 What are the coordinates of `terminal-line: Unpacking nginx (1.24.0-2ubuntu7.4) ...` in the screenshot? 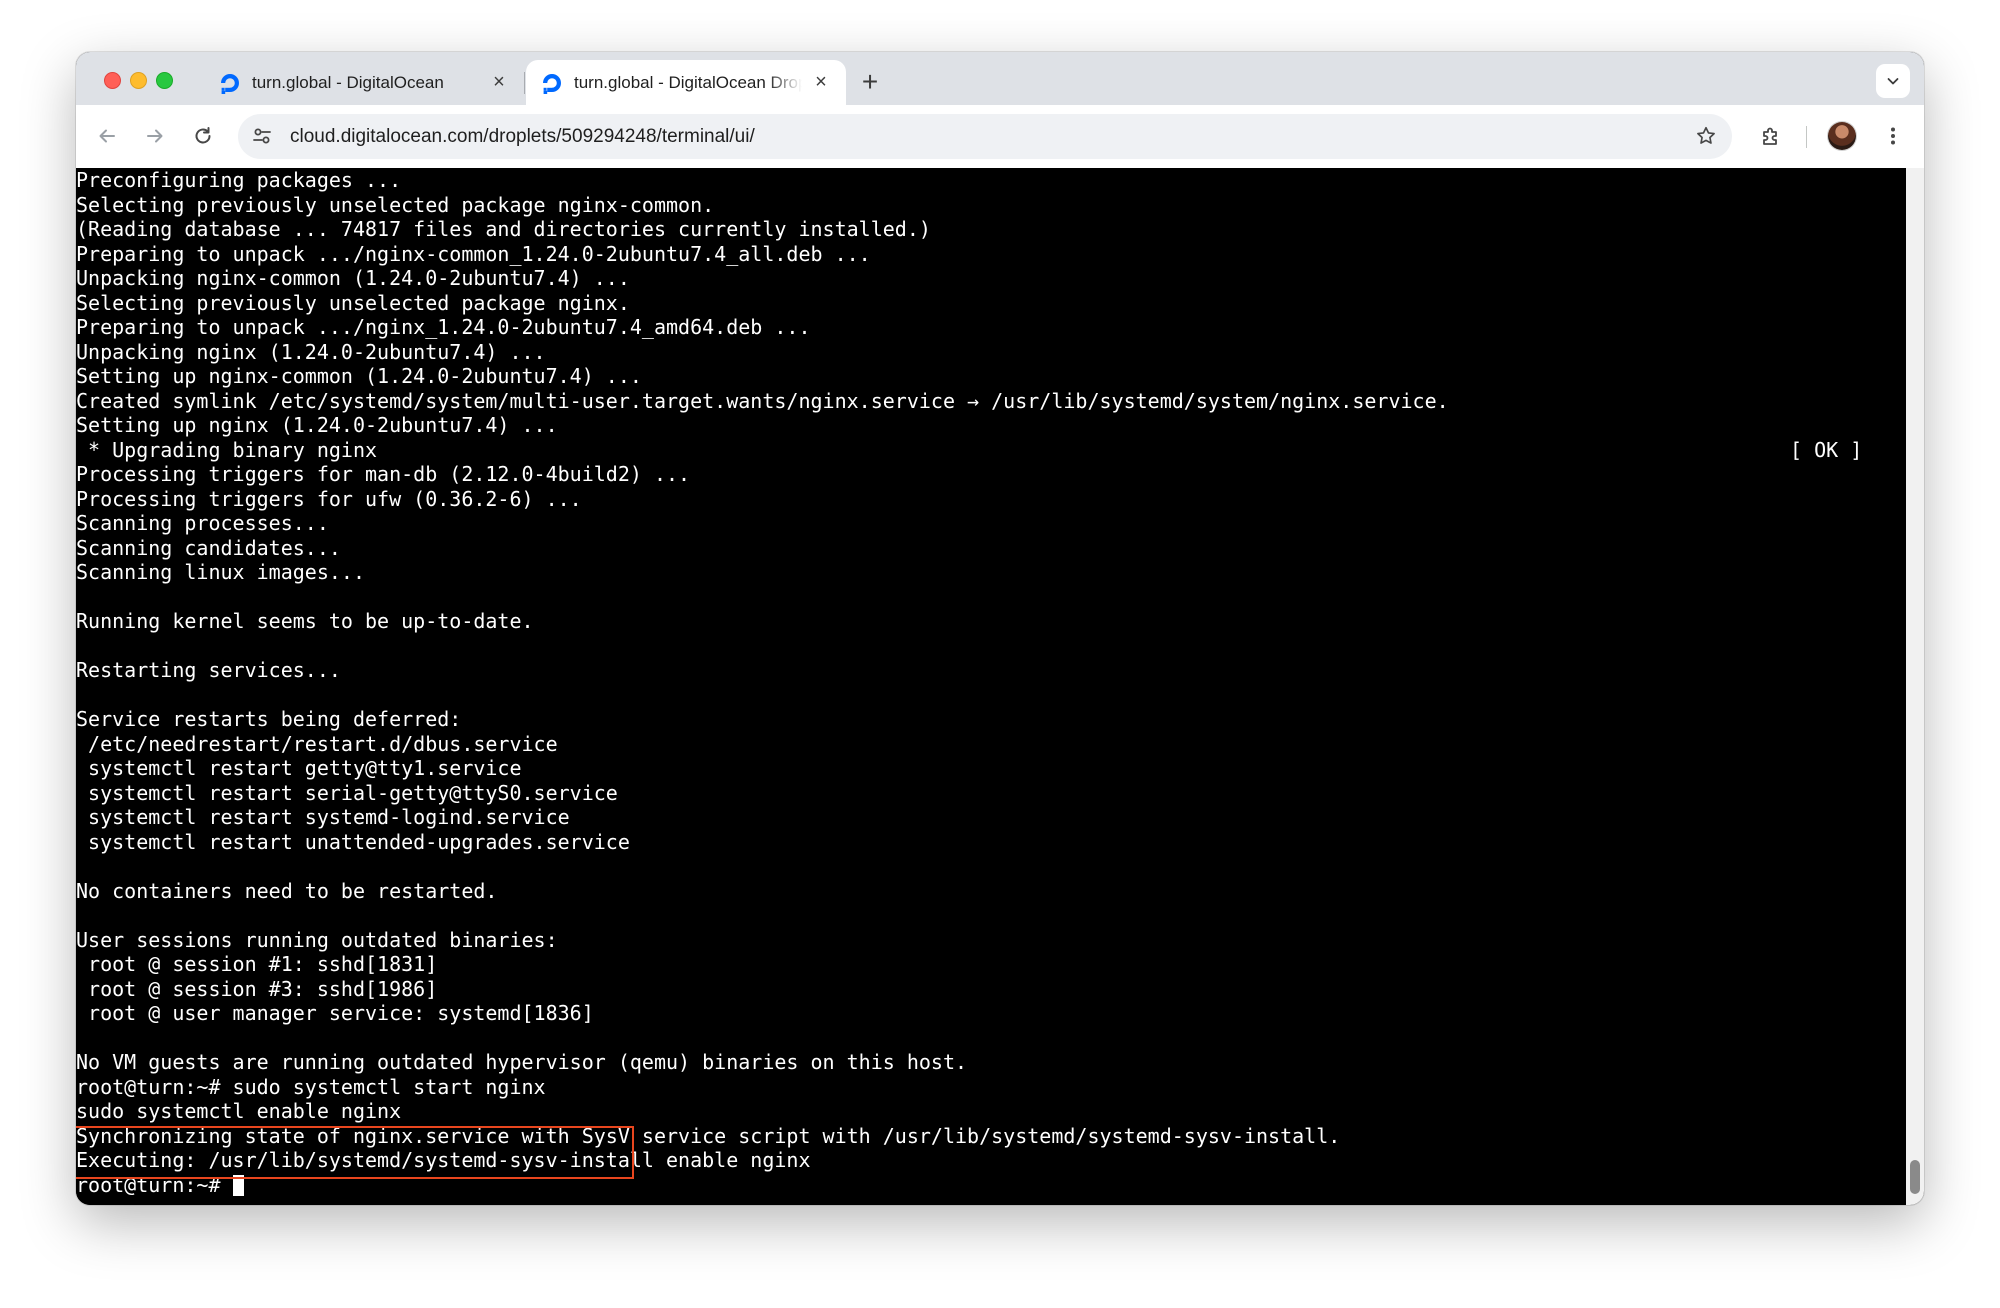 It's located at (311, 351).